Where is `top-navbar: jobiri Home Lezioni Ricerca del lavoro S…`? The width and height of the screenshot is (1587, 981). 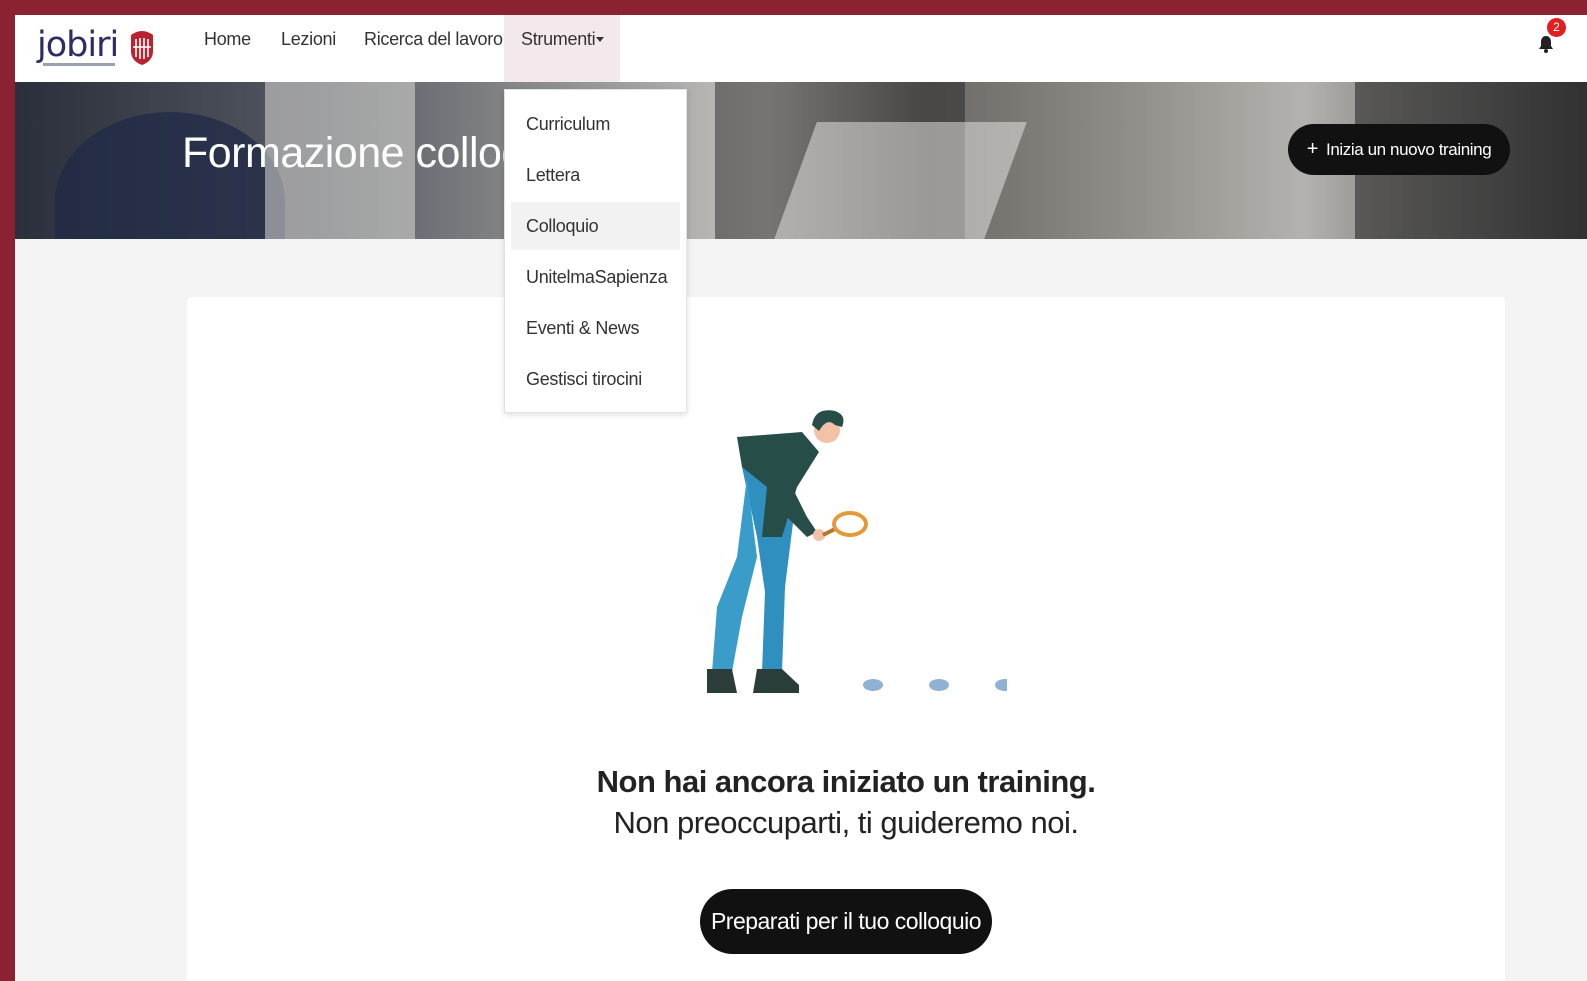 top-navbar: jobiri Home Lezioni Ricerca del lavoro S… is located at coordinates (801, 48).